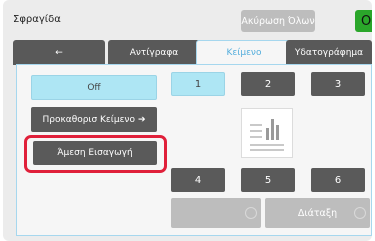 The height and width of the screenshot is (241, 375). Describe the element at coordinates (94, 87) in the screenshot. I see `off-button: Off` at that location.